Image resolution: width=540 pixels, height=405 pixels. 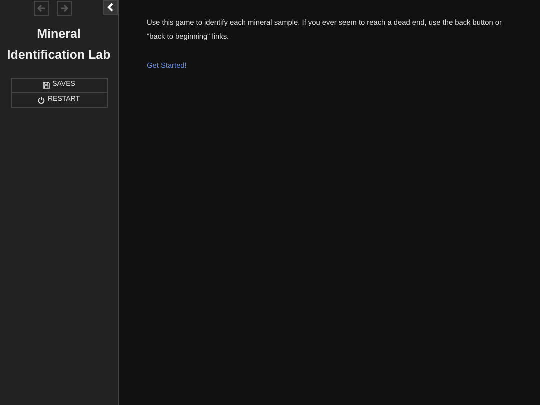 I want to click on left-arrow-icon, so click(x=41, y=8).